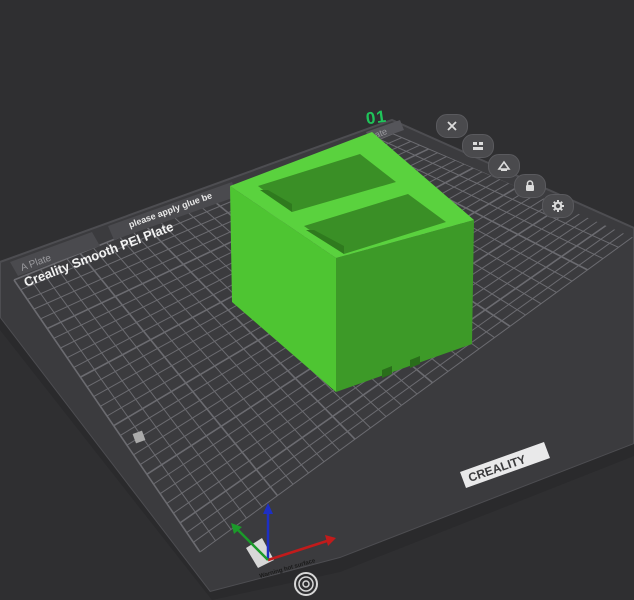  I want to click on arrange-plate-button, so click(478, 146).